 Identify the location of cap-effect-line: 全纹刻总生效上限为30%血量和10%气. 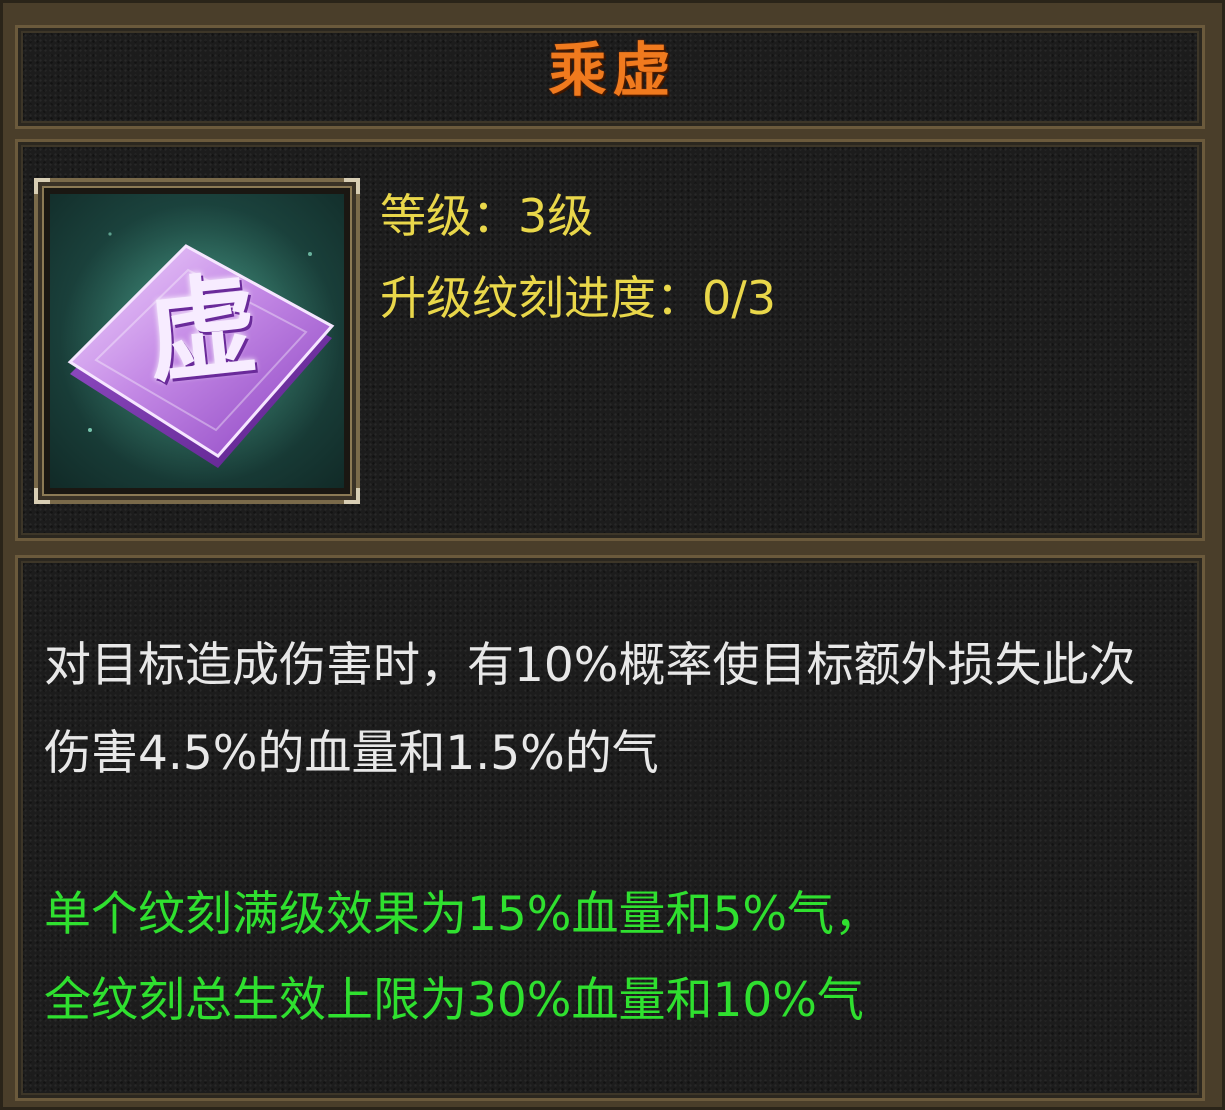
(454, 1000).